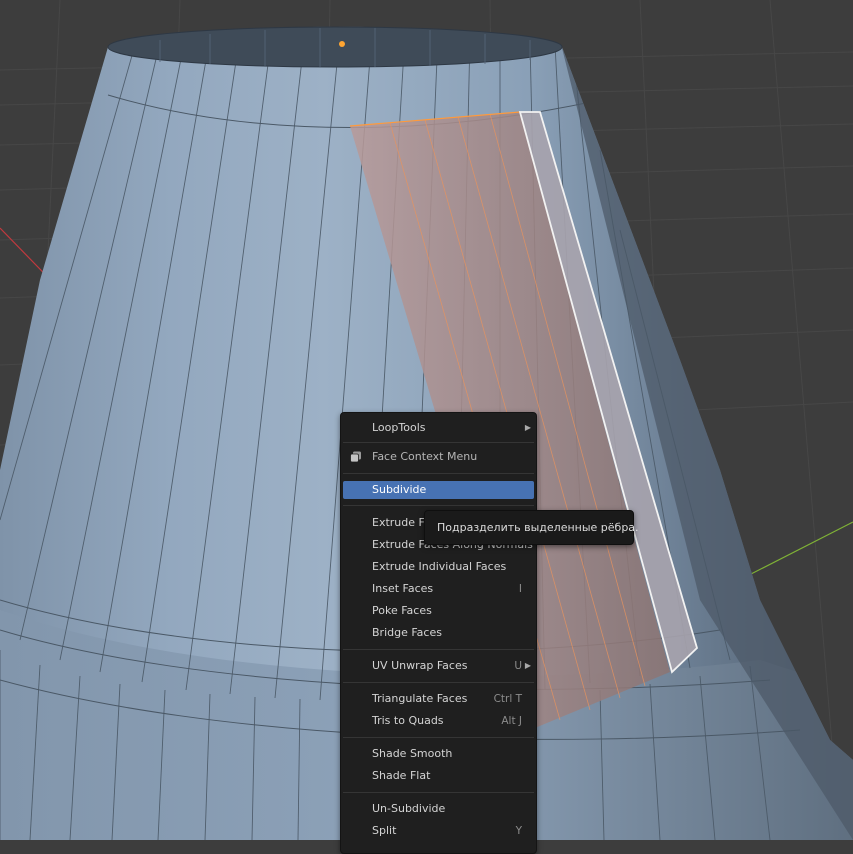 The image size is (853, 854). I want to click on menu-title-label: Face Context Menu, so click(425, 456).